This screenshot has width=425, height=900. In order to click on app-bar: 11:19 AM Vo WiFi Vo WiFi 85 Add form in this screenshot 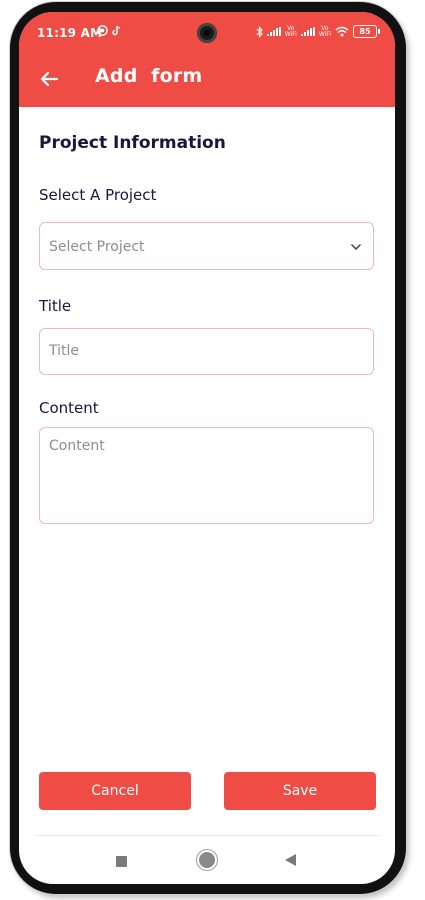, I will do `click(207, 59)`.